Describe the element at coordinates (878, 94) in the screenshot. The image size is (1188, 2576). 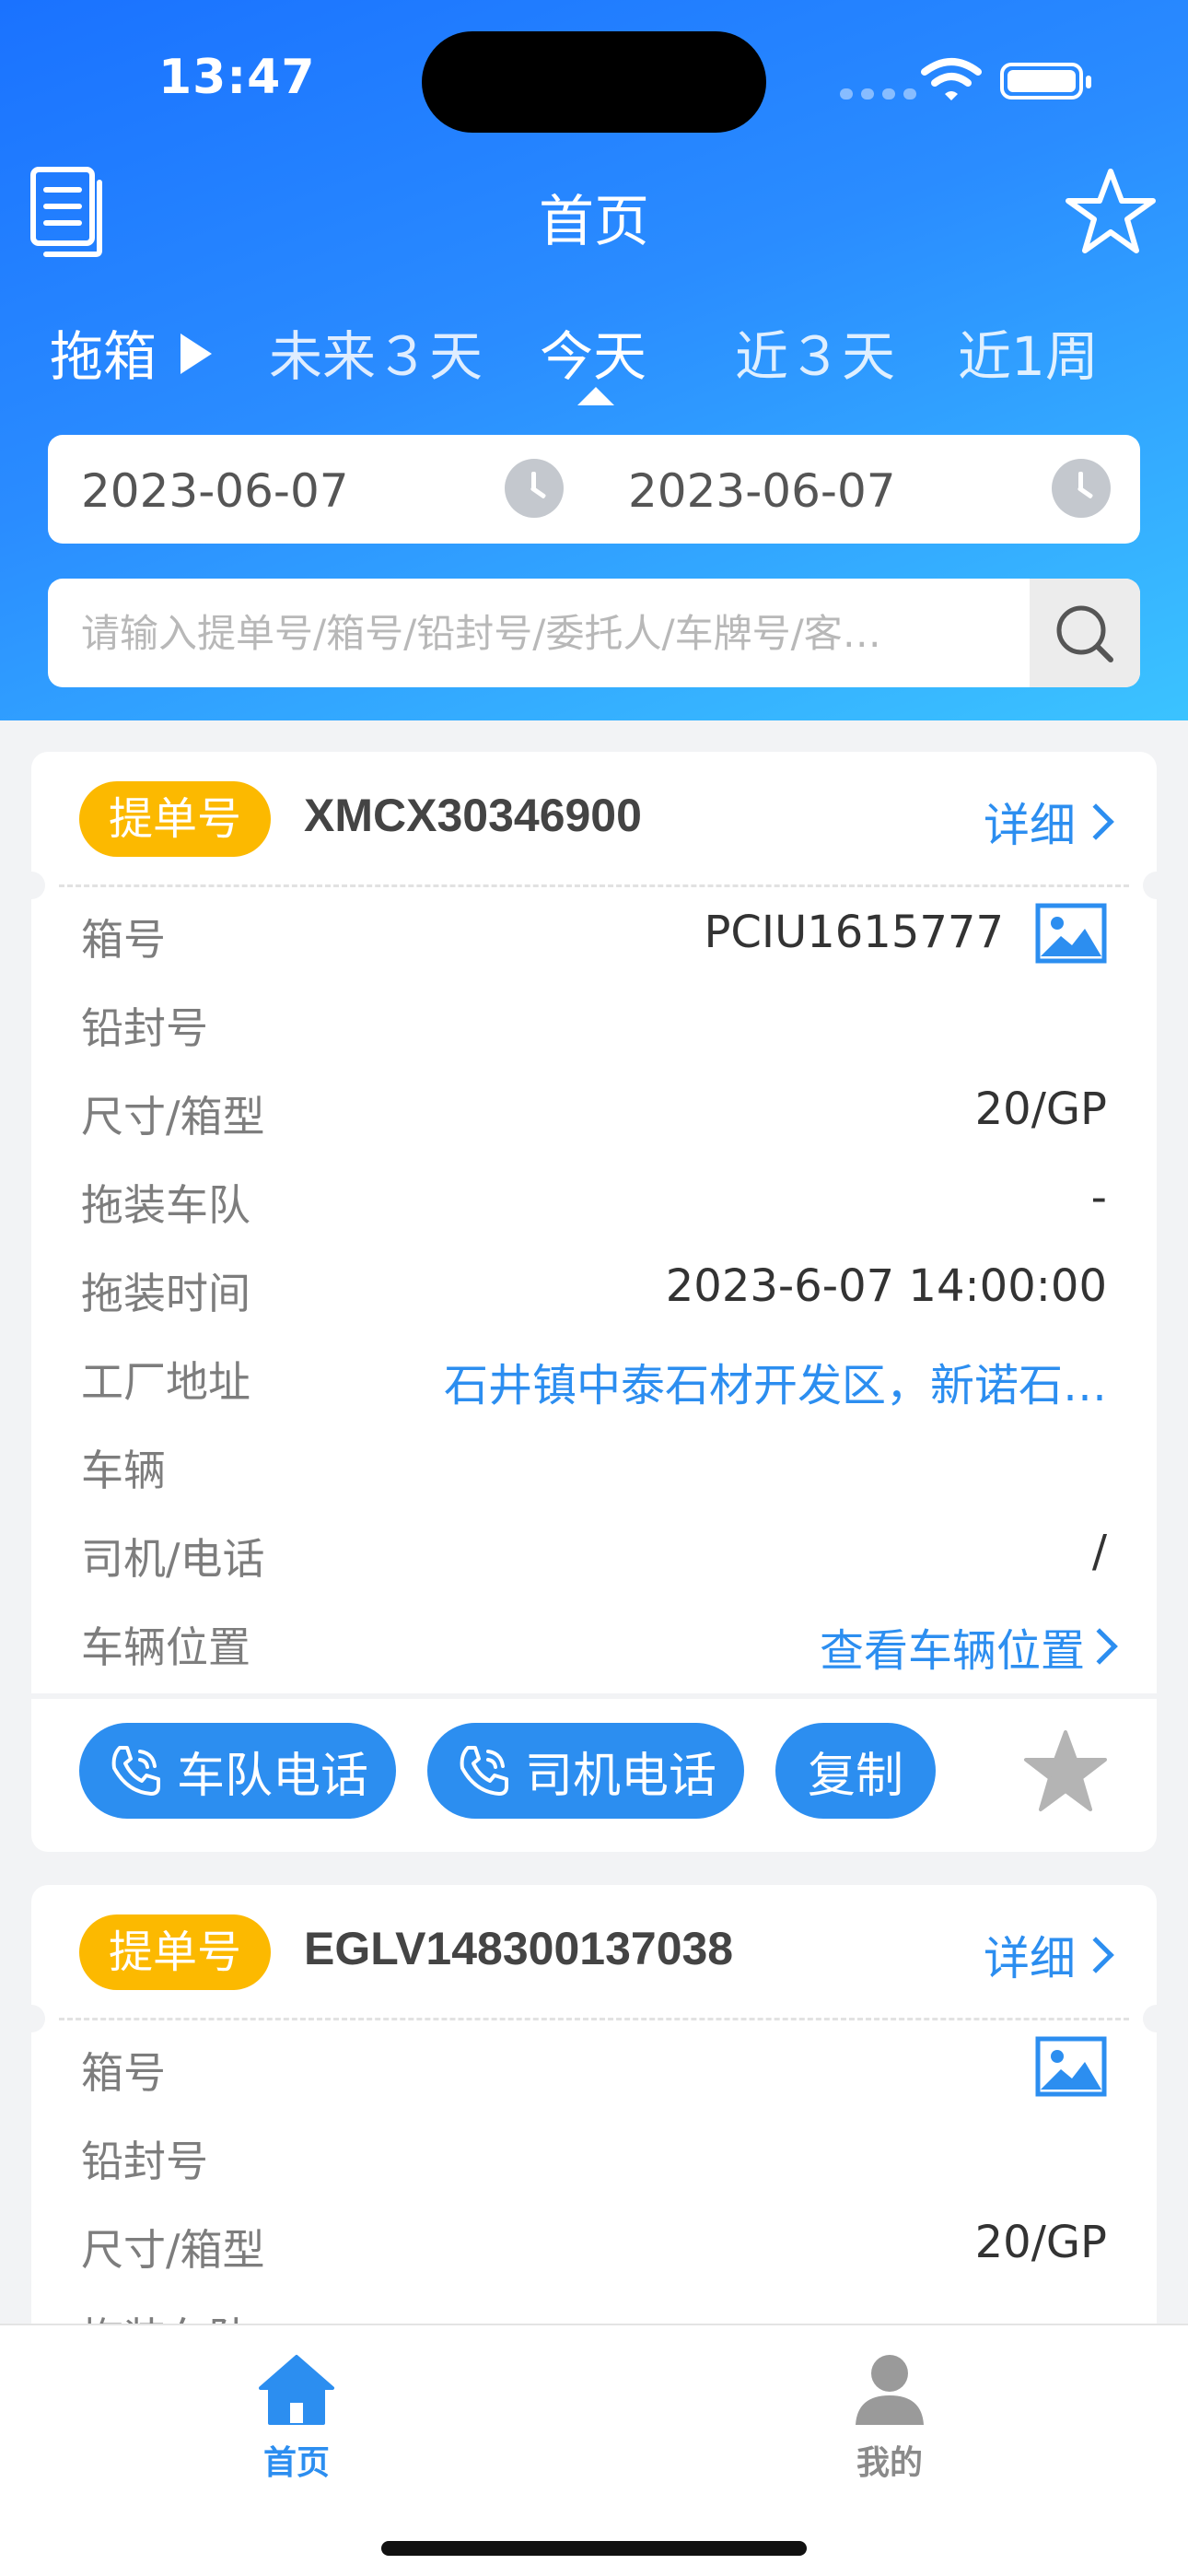
I see `signal-icon` at that location.